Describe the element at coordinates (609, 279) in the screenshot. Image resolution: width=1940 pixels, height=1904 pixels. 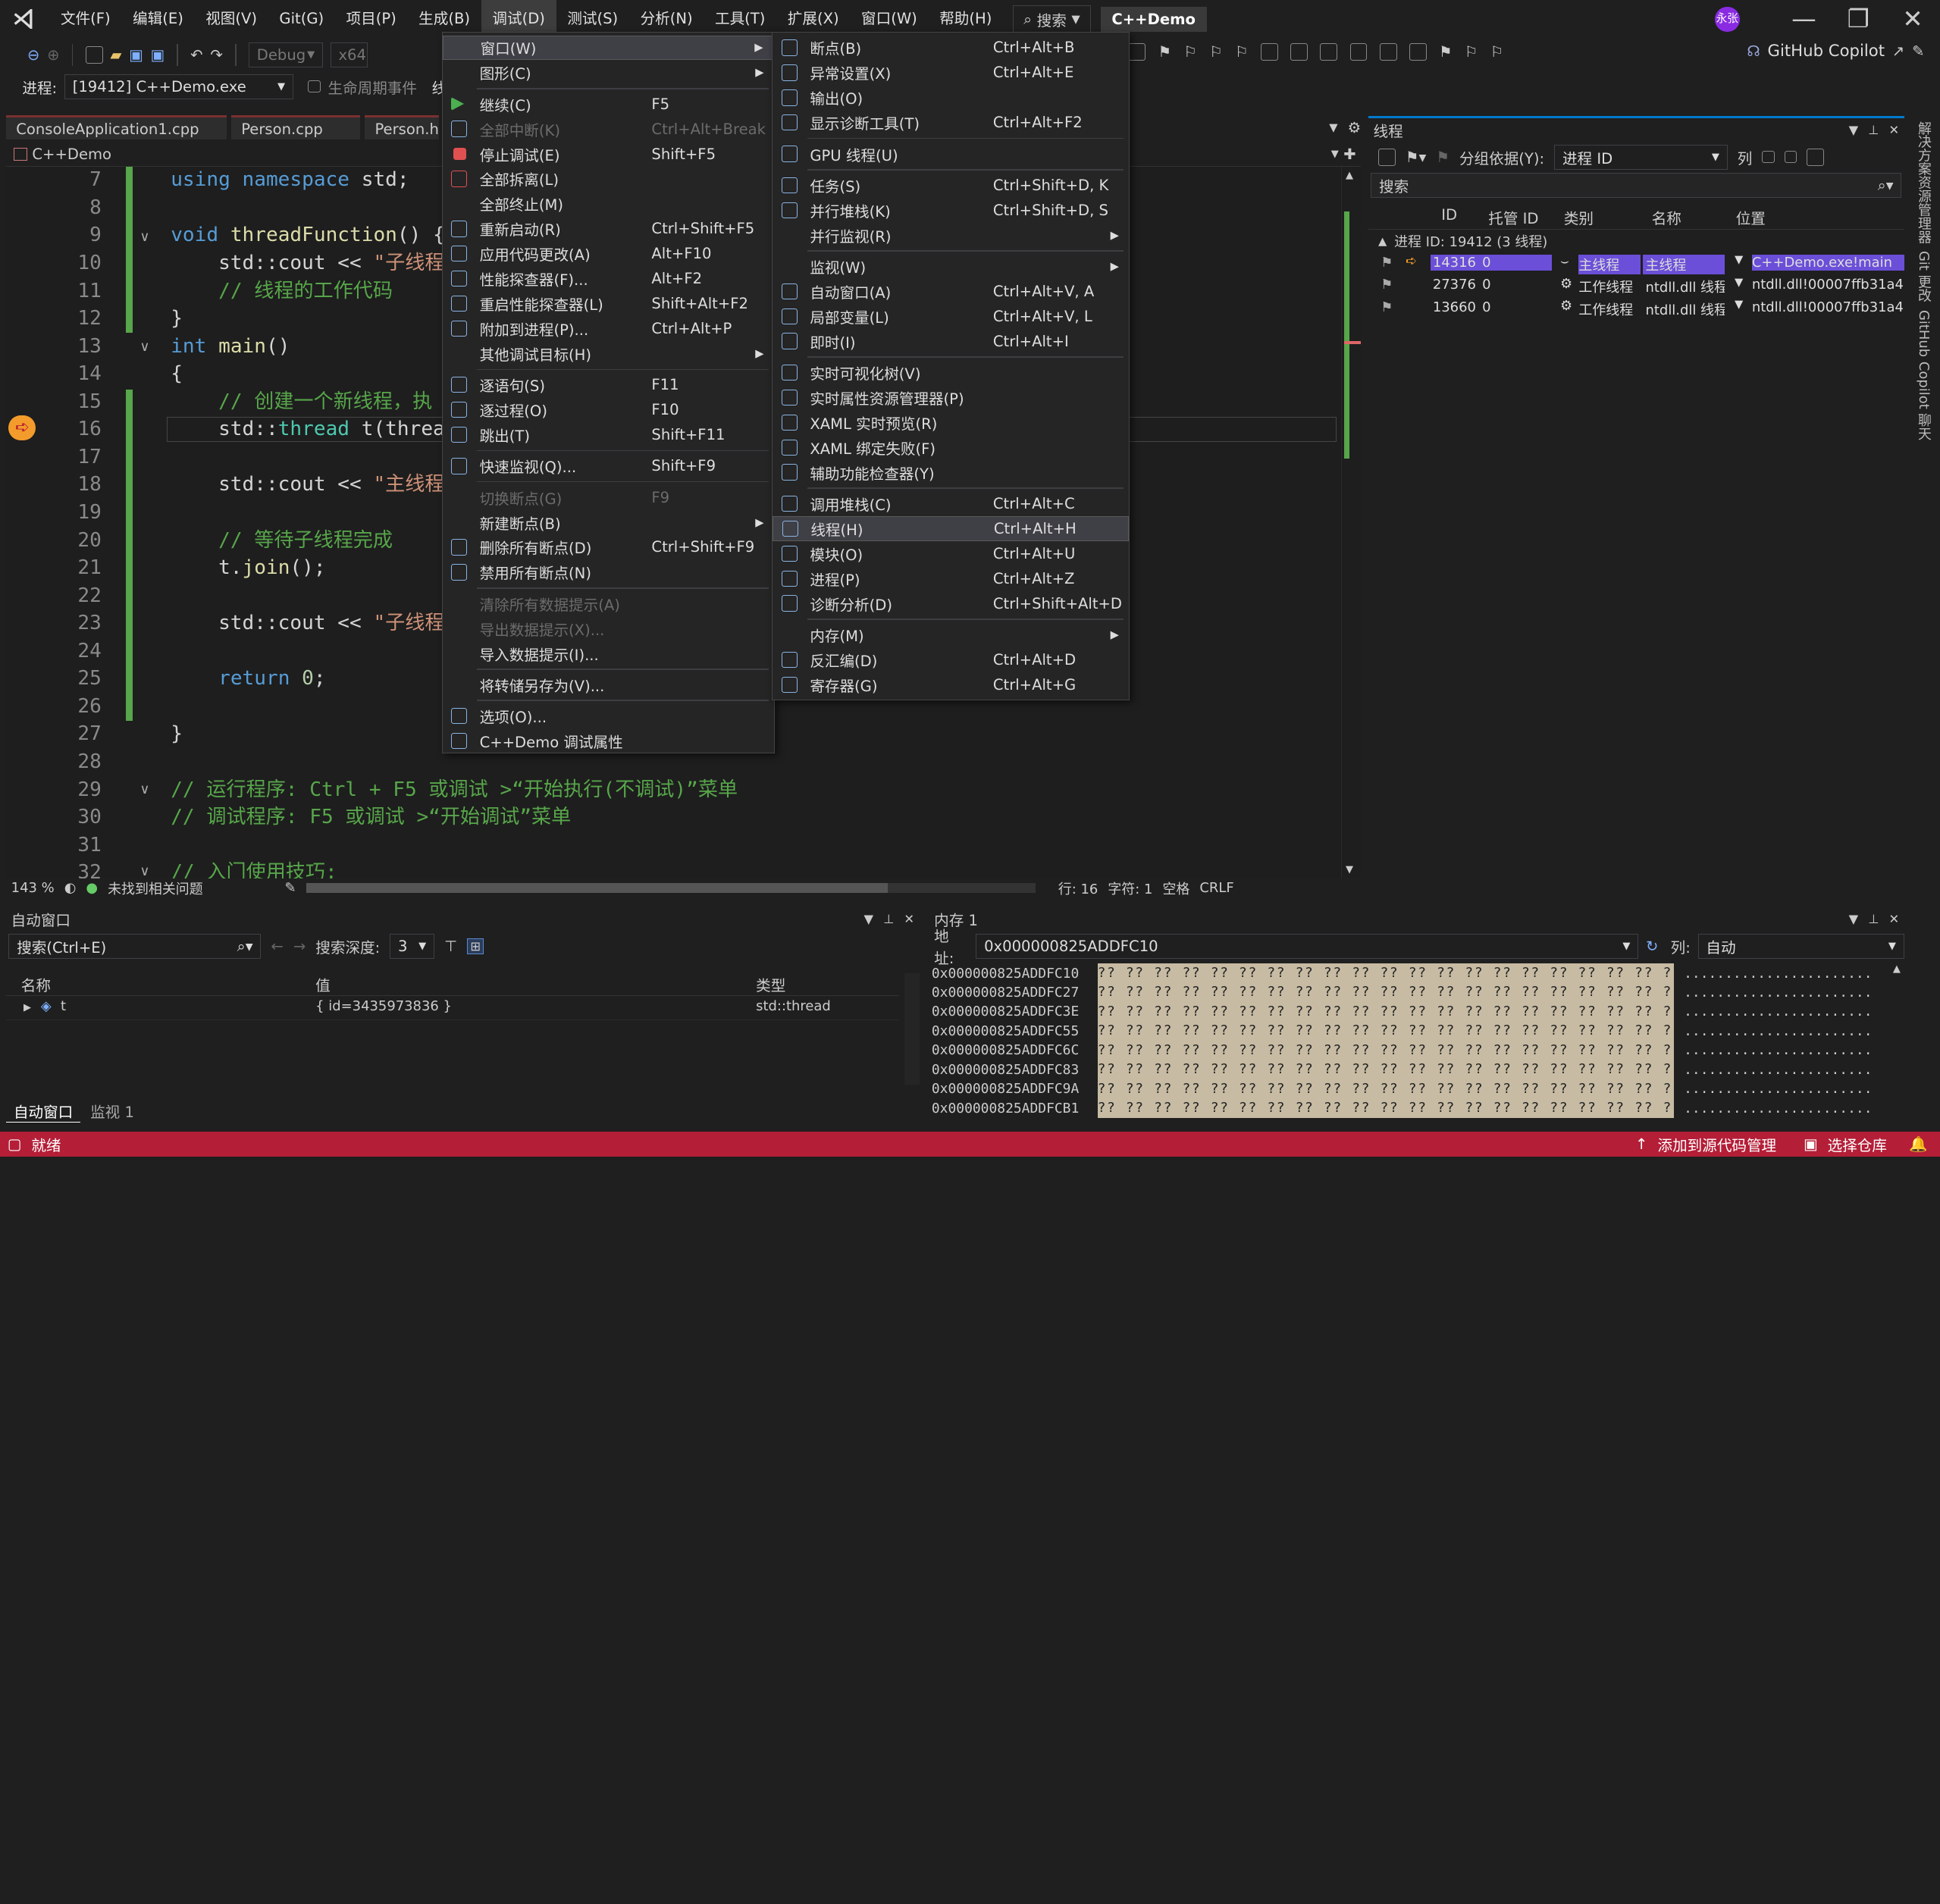
I see `menu-item: 性能探查器(F)... Alt+F2` at that location.